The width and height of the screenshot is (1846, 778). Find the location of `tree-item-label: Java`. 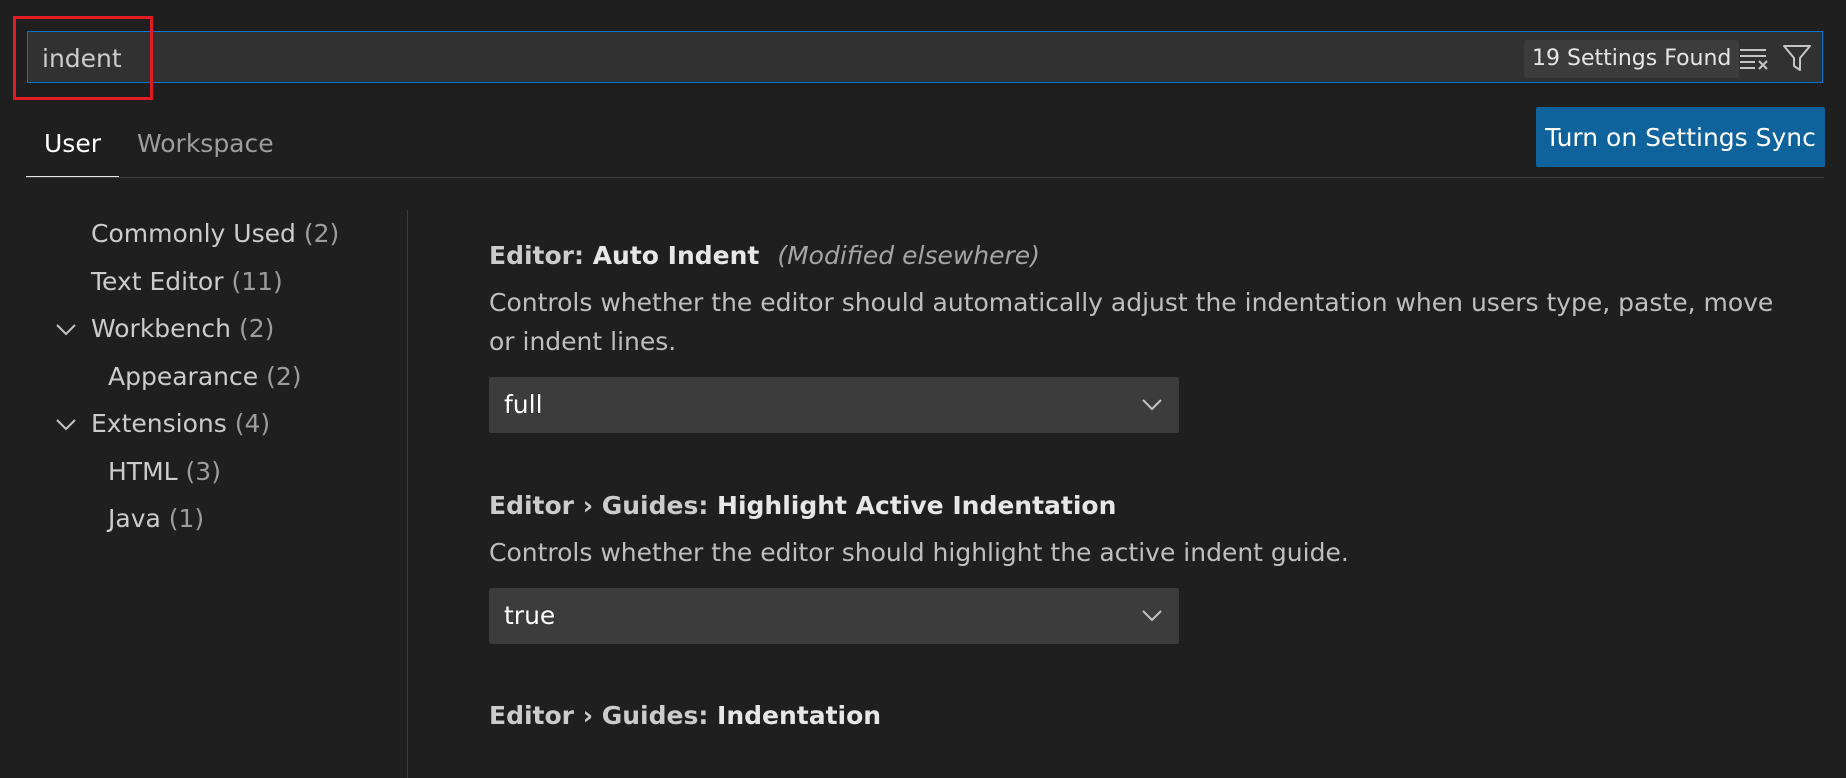

tree-item-label: Java is located at coordinates (134, 518).